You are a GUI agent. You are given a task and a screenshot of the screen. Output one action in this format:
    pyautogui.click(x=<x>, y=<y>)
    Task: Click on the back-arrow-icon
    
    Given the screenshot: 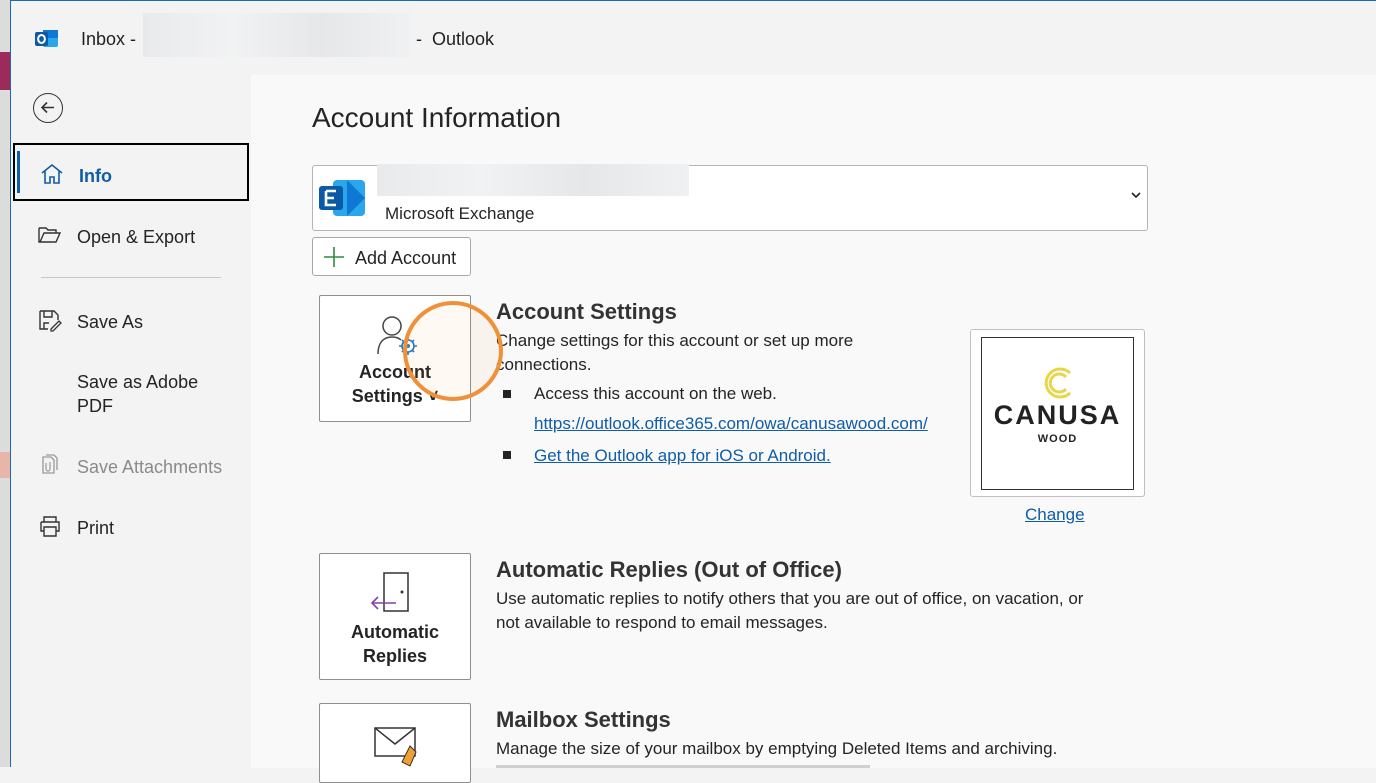 What is the action you would take?
    pyautogui.click(x=47, y=107)
    